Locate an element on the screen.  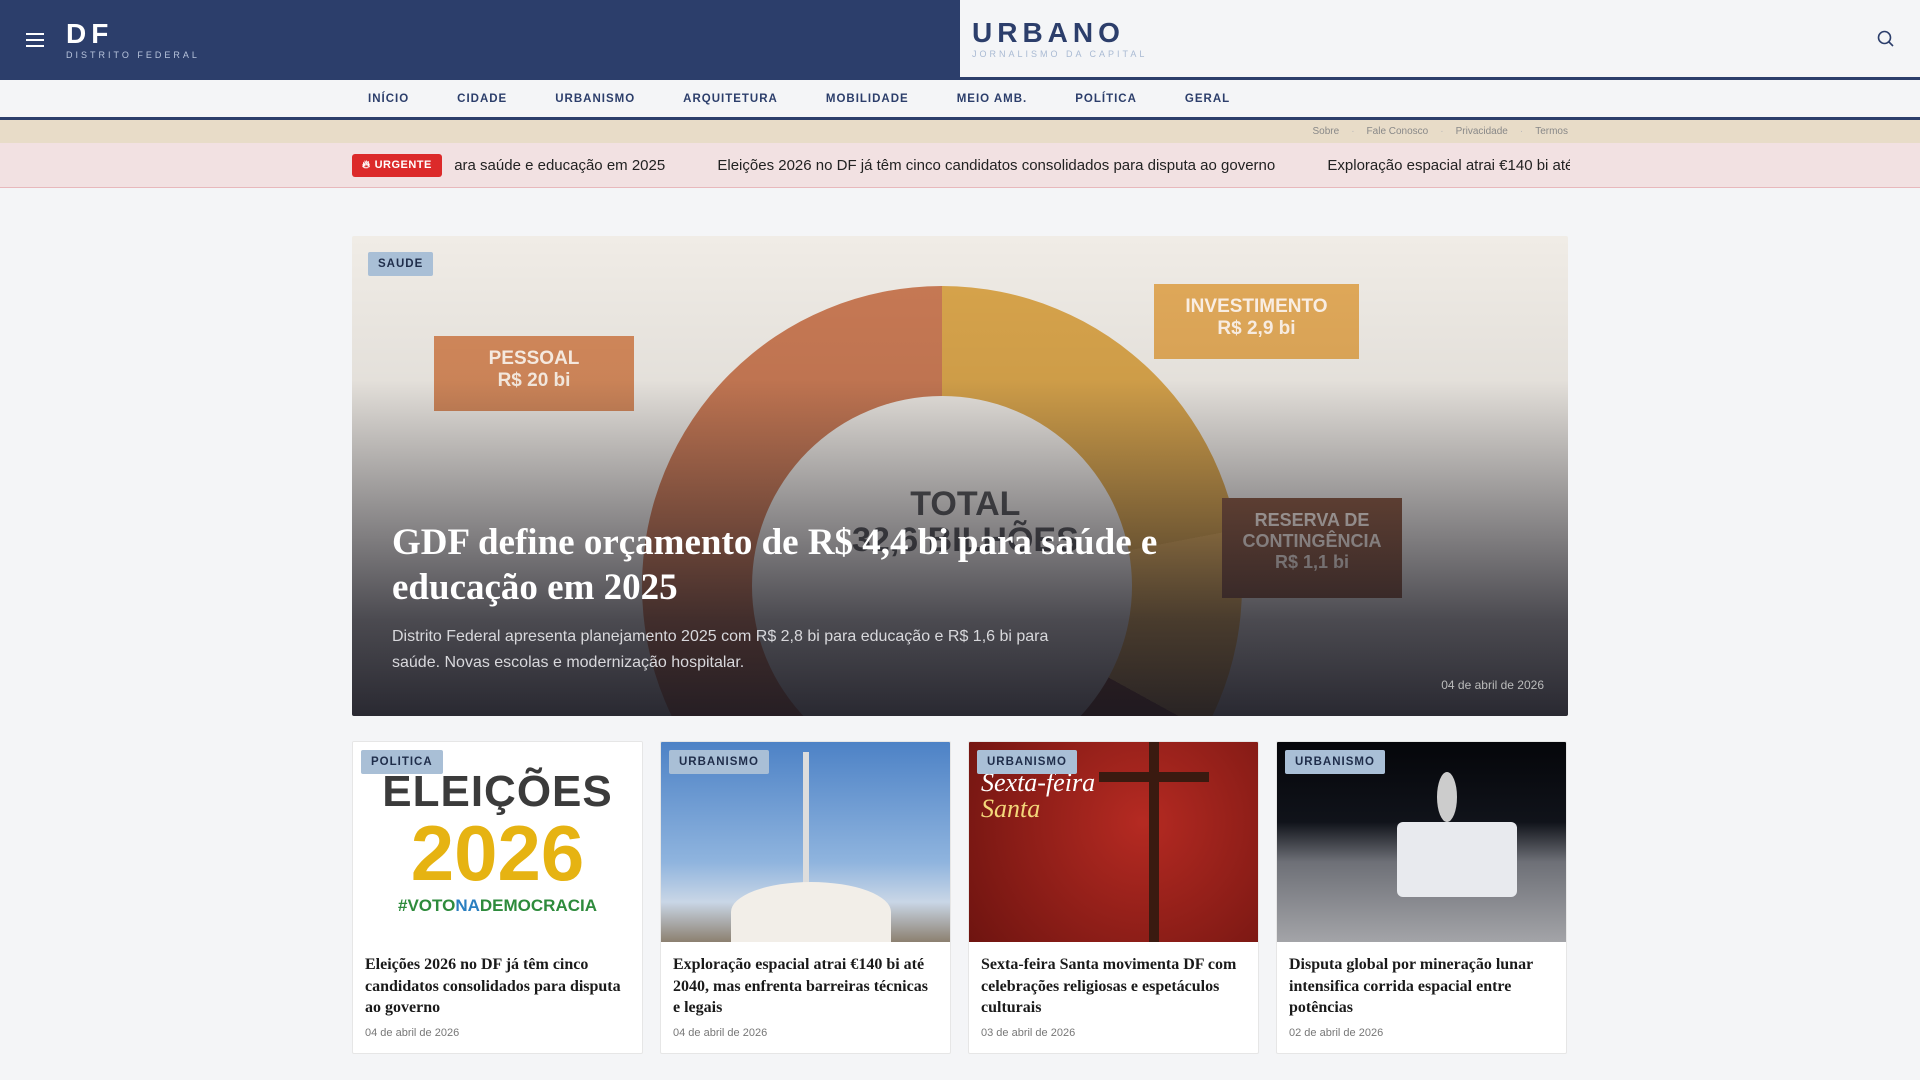
header-right: URBANO JORNALISMO DA CAPITAL is located at coordinates (1440, 40).